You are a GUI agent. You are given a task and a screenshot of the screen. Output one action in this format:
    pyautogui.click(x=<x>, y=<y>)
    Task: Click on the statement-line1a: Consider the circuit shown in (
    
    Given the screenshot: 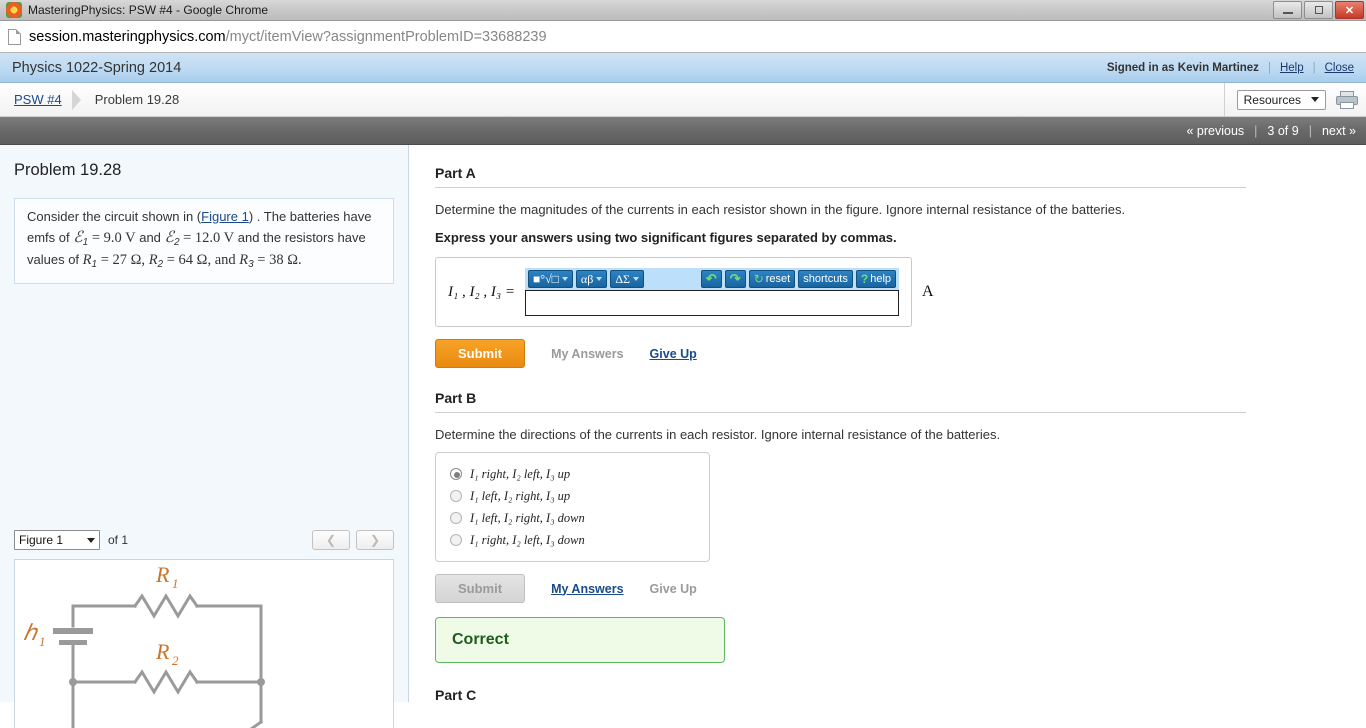 What is the action you would take?
    pyautogui.click(x=114, y=216)
    